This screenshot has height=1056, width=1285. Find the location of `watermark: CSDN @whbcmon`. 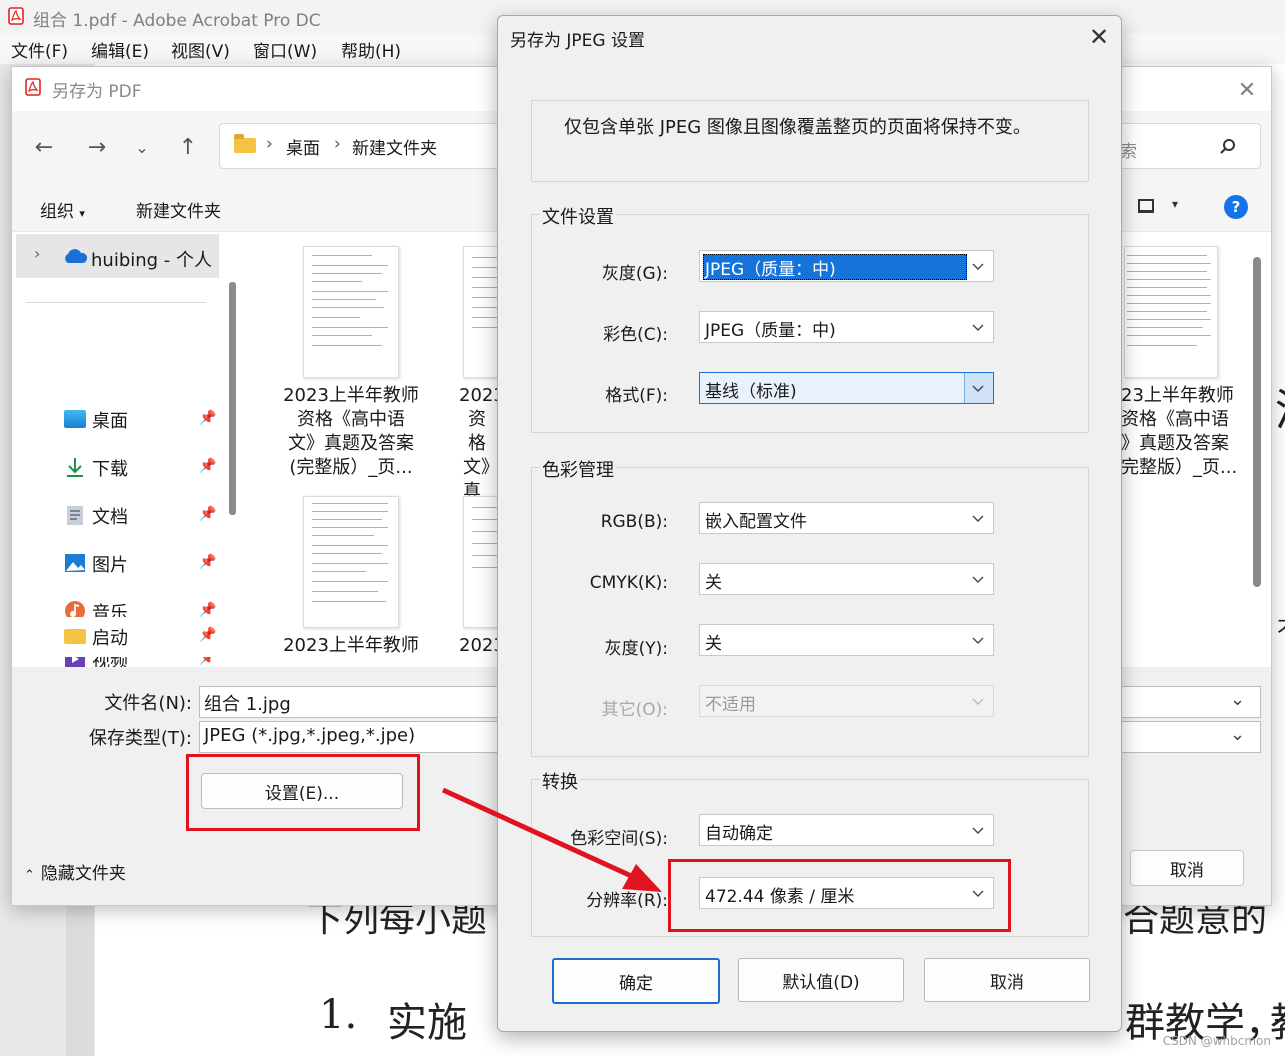

watermark: CSDN @whbcmon is located at coordinates (1216, 1041).